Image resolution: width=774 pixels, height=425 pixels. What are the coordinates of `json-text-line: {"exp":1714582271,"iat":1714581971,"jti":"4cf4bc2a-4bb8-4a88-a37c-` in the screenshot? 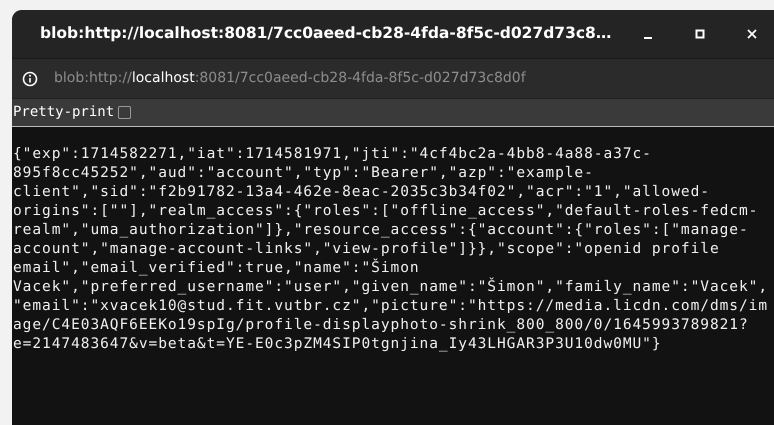 It's located at (332, 154).